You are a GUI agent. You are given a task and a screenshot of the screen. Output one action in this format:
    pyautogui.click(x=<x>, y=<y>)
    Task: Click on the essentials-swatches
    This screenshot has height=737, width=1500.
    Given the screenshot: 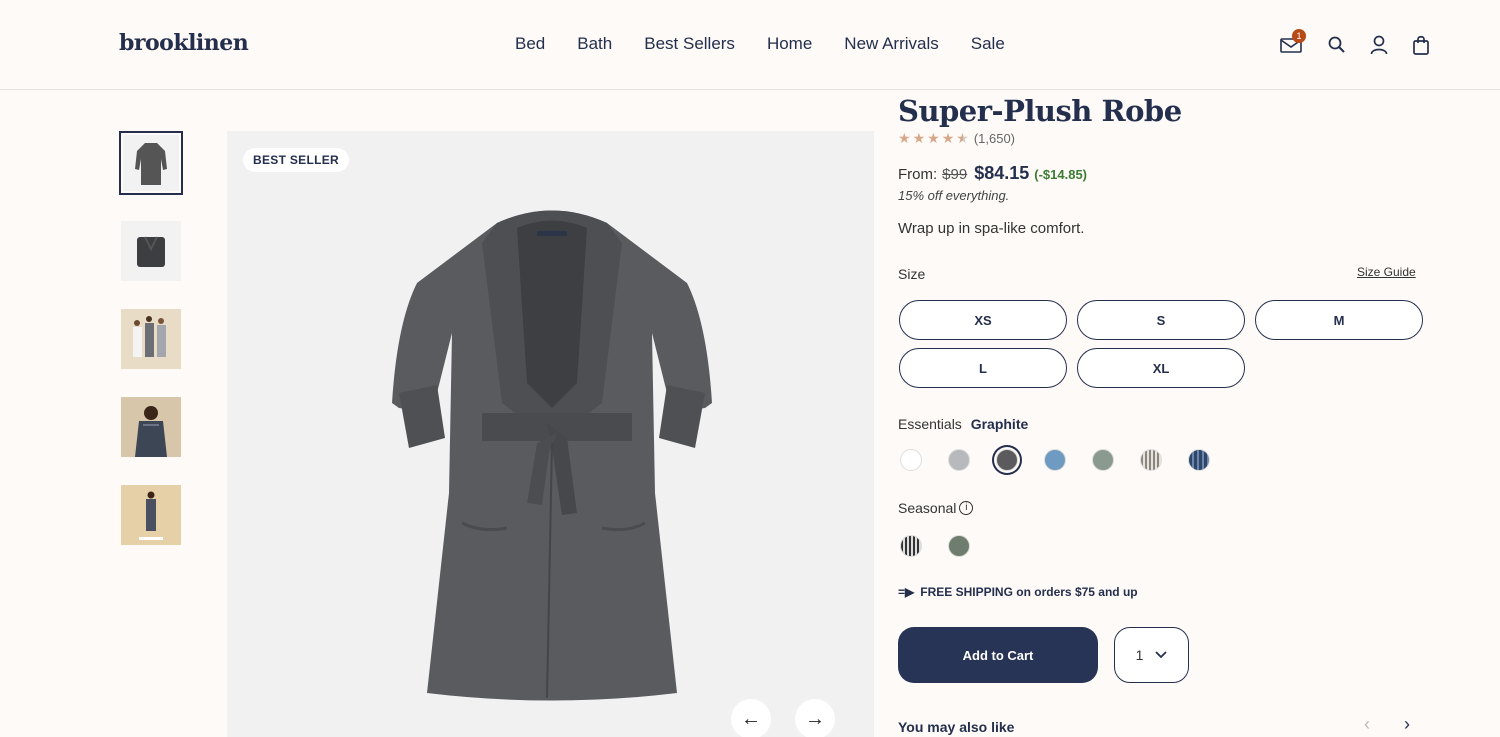 What is the action you would take?
    pyautogui.click(x=1055, y=460)
    